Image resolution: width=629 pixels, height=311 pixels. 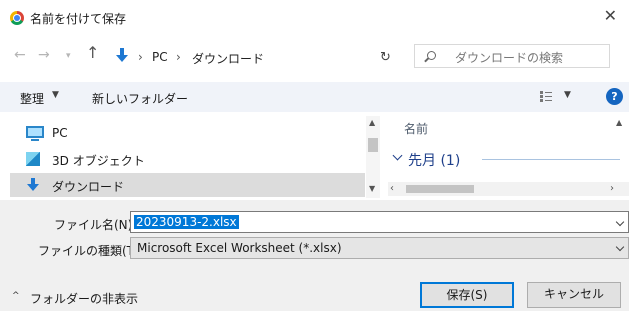 What do you see at coordinates (20, 55) in the screenshot?
I see `back-button: ←` at bounding box center [20, 55].